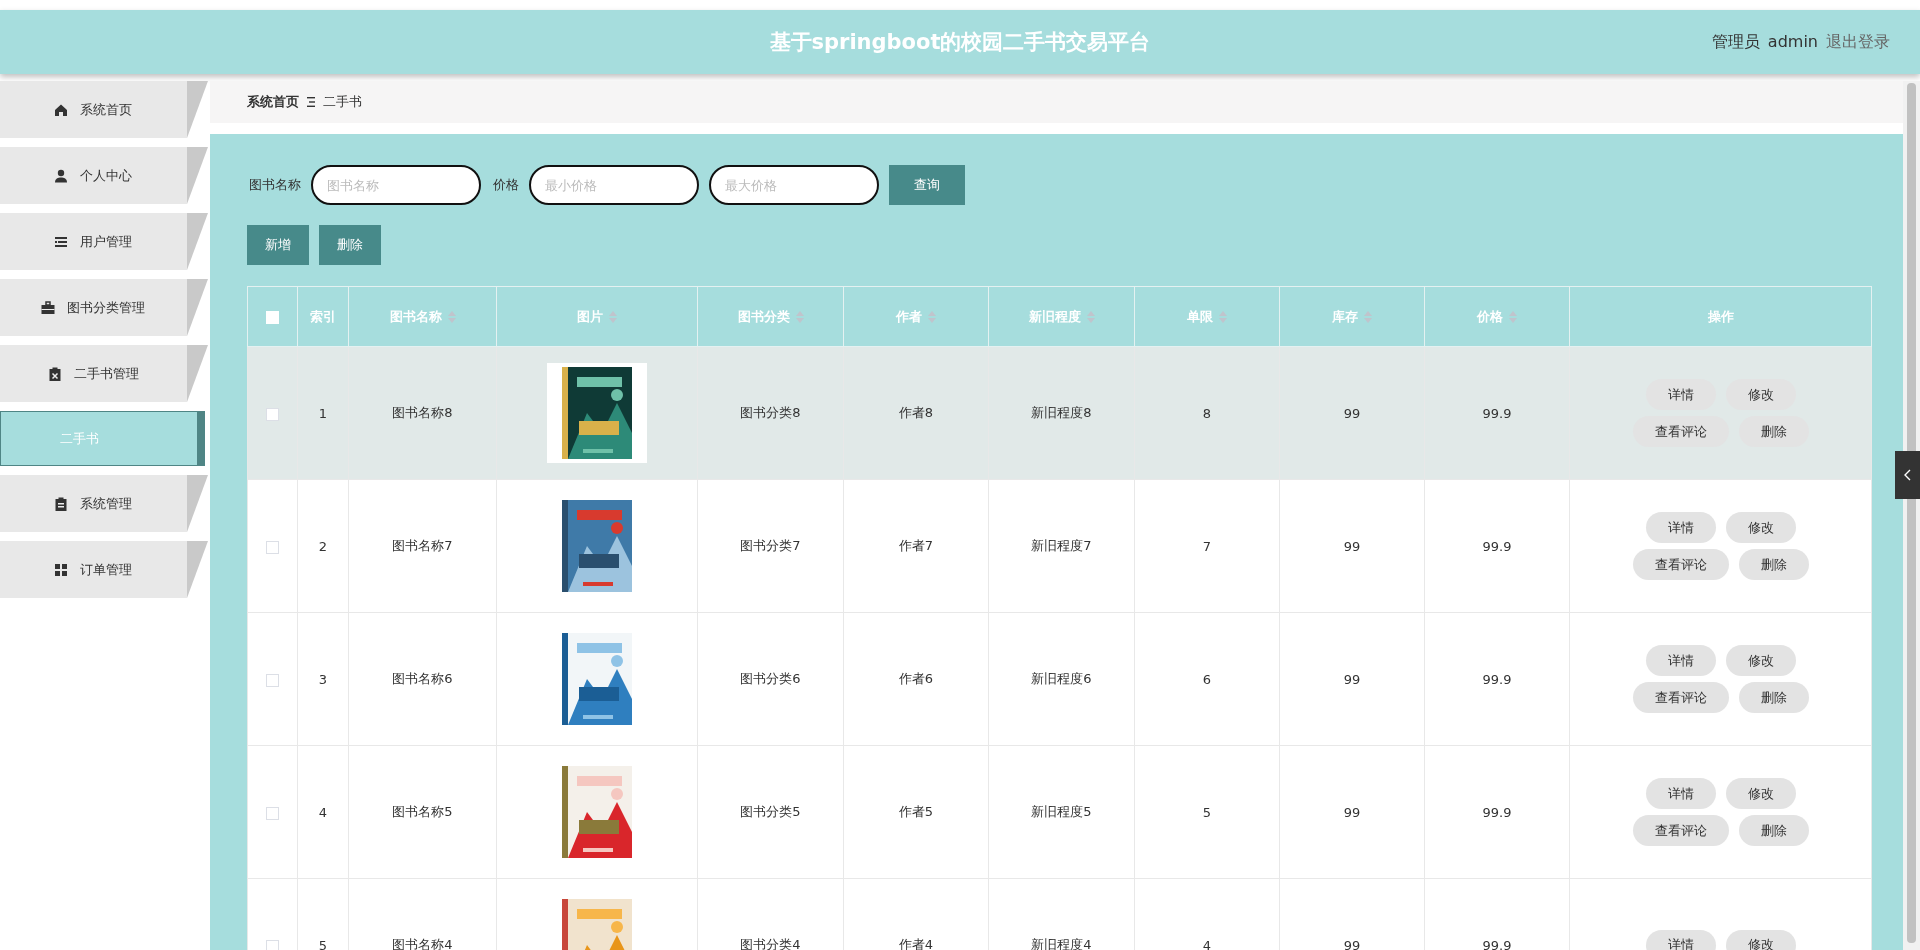 The image size is (1920, 950). What do you see at coordinates (916, 811) in the screenshot?
I see `table-cell: 作者5` at bounding box center [916, 811].